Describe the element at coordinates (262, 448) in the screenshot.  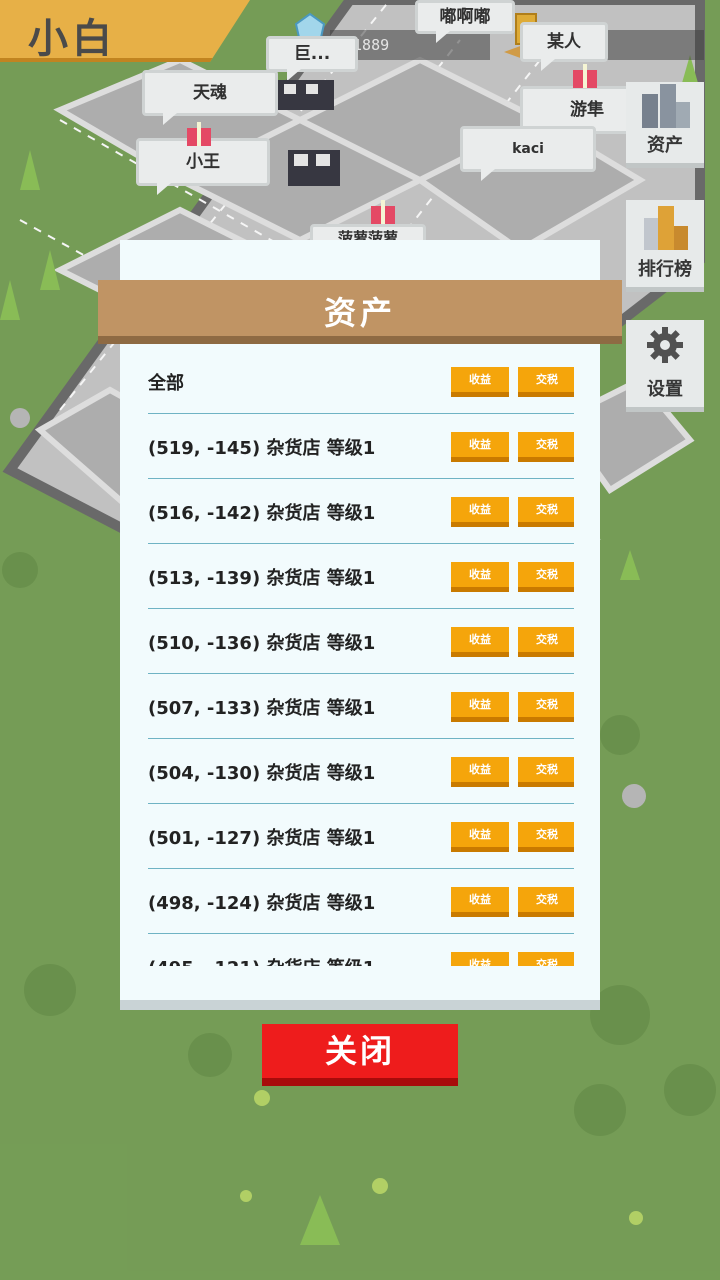
I see `asset-label: (519, -145) 杂货店 等级1` at that location.